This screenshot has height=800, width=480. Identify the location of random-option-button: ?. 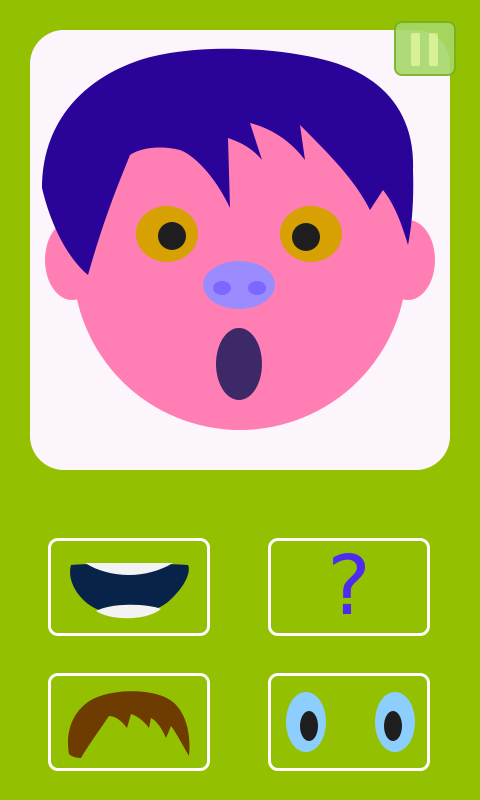
(349, 587).